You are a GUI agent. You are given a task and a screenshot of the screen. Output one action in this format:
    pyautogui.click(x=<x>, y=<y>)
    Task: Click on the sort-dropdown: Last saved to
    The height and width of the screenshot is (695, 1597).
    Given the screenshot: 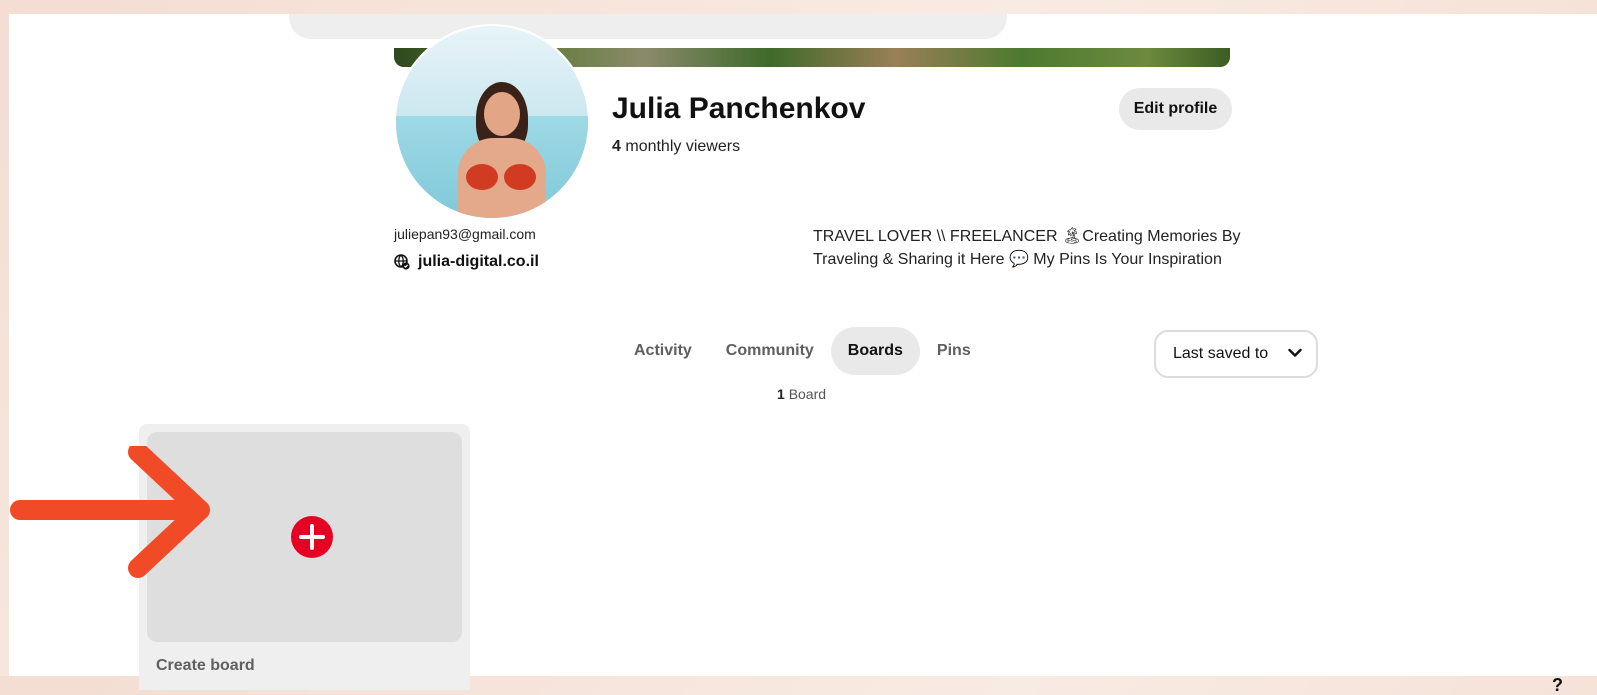 What is the action you would take?
    pyautogui.click(x=1236, y=354)
    